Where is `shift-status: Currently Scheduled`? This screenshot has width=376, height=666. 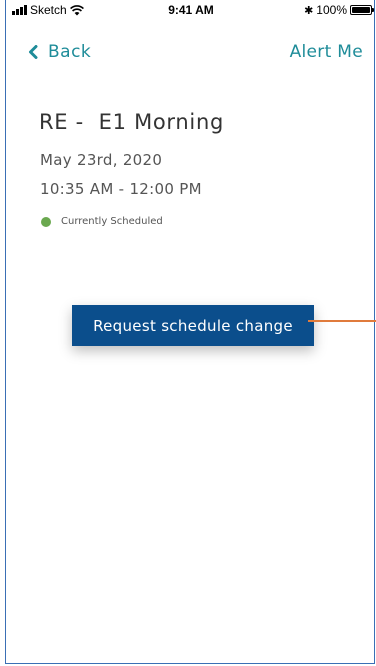 shift-status: Currently Scheduled is located at coordinates (102, 221).